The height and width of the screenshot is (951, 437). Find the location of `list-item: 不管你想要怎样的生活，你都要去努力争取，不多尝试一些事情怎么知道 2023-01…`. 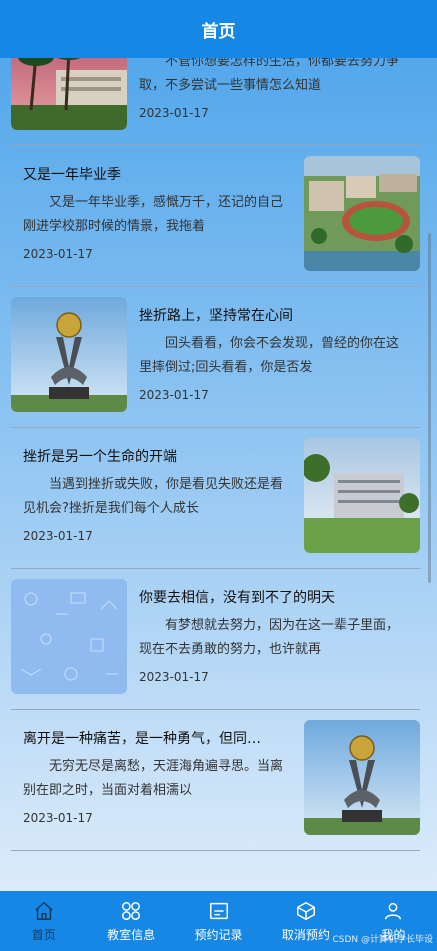

list-item: 不管你想要怎样的生活，你都要去努力争取，不多尝试一些事情怎么知道 2023-01… is located at coordinates (215, 102).